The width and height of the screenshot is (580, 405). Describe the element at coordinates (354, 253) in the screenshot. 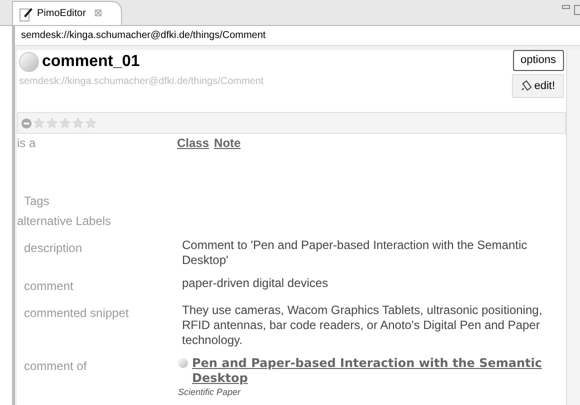

I see `property-value: Comment to 'Pen and Paper-based Interaction with the Semantic Desktop'` at that location.